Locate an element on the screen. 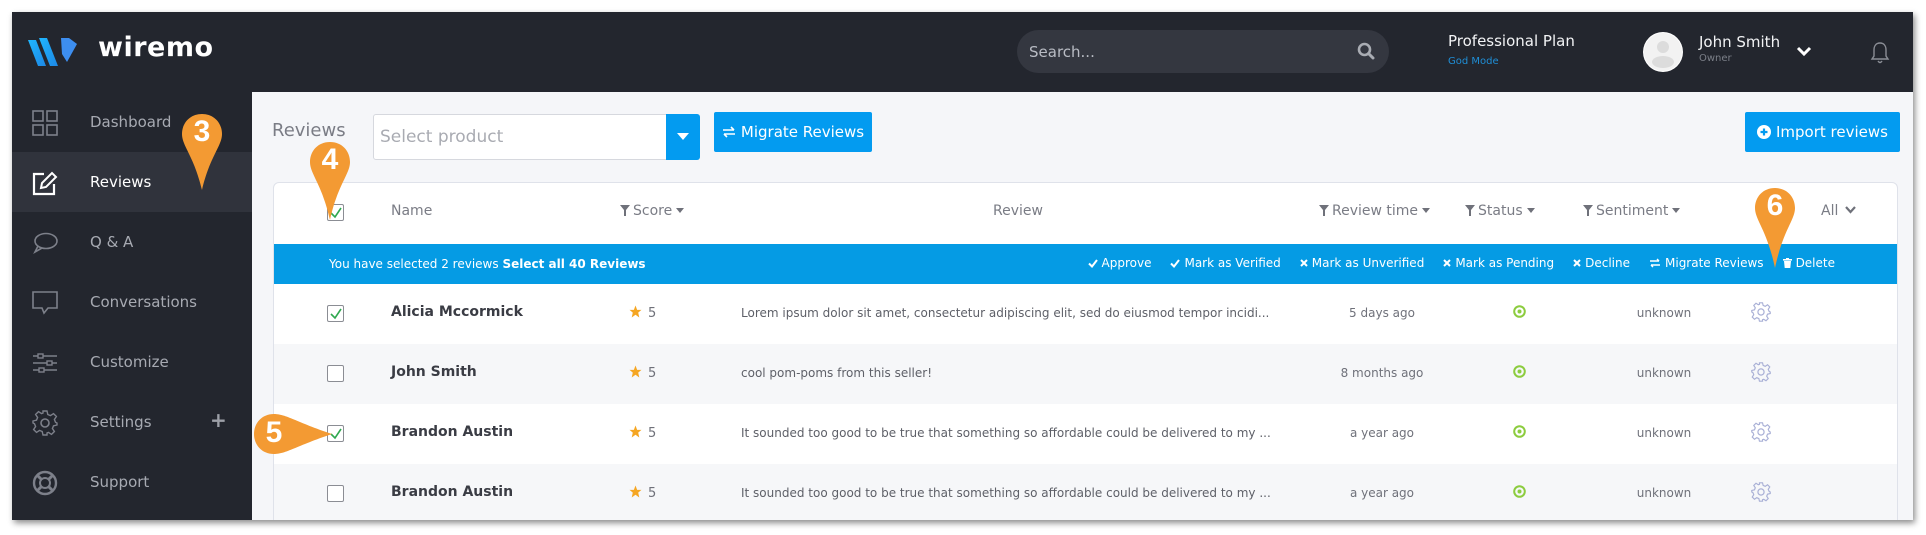  callout-marker-5: 5 is located at coordinates (293, 434).